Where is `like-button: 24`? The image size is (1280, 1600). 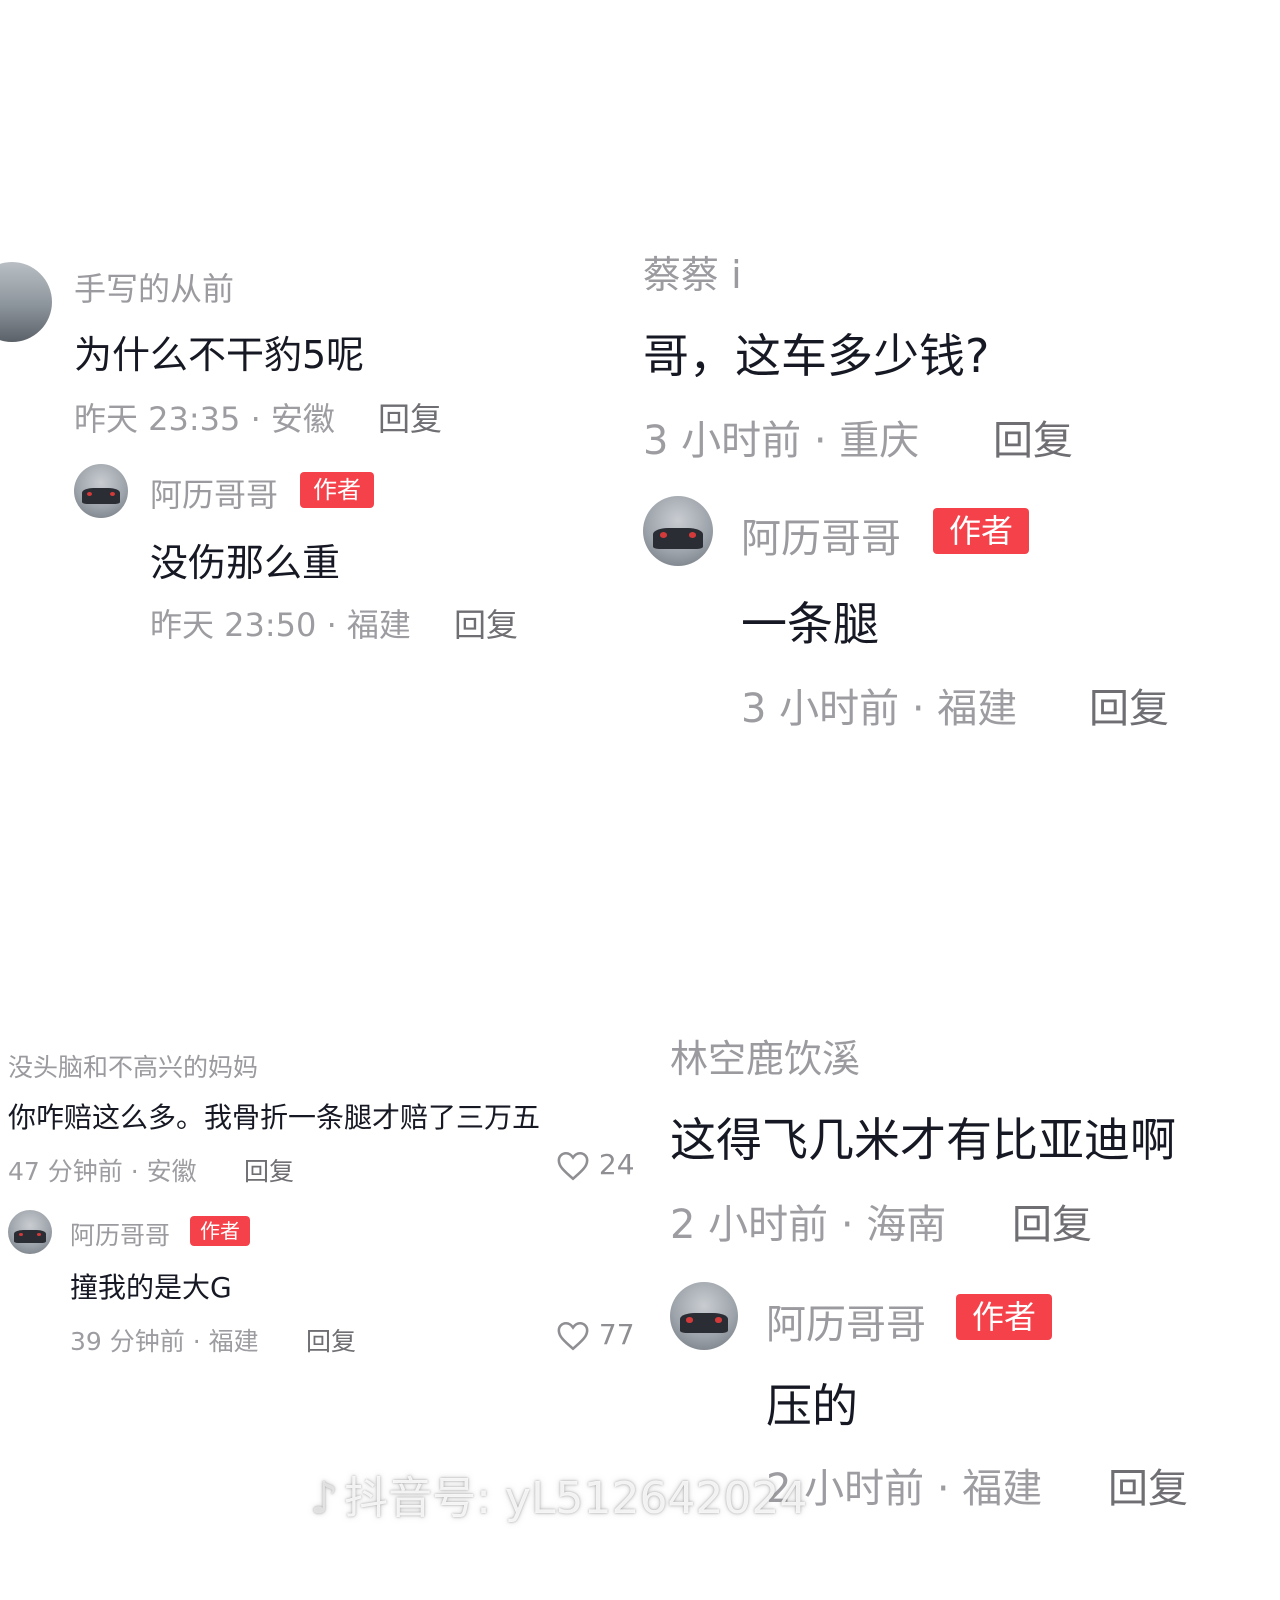
like-button: 24 is located at coordinates (595, 1165).